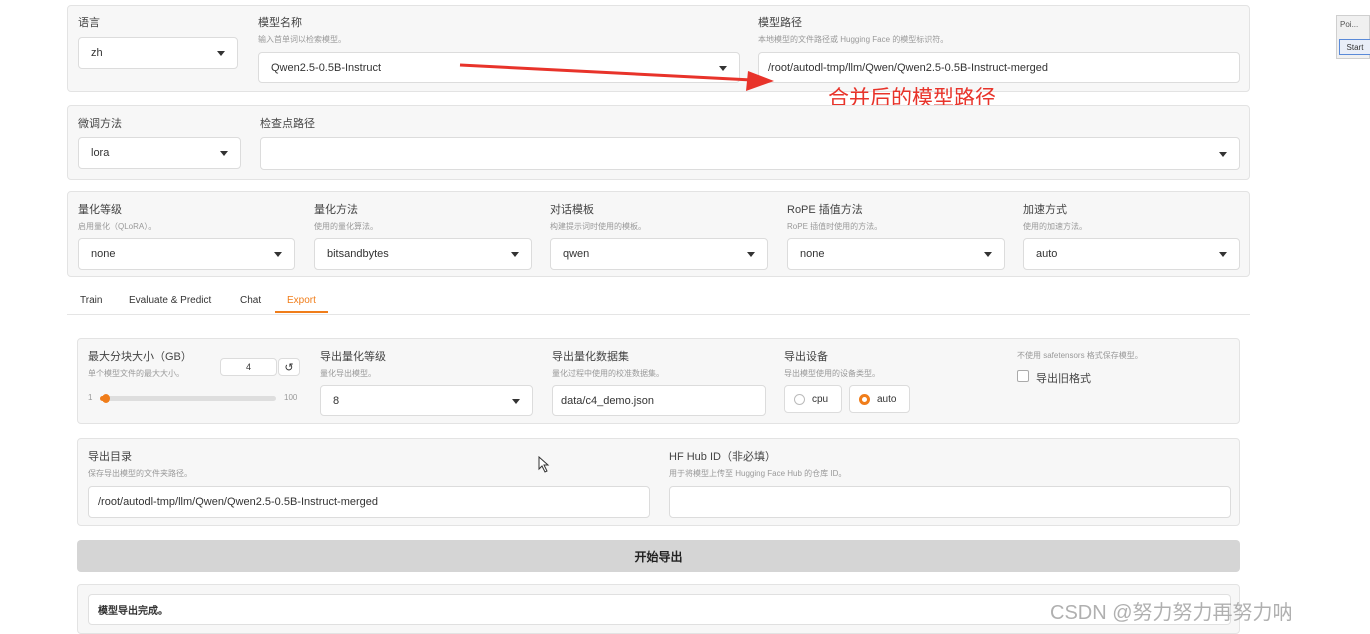  I want to click on shard-size-min: 1, so click(90, 397).